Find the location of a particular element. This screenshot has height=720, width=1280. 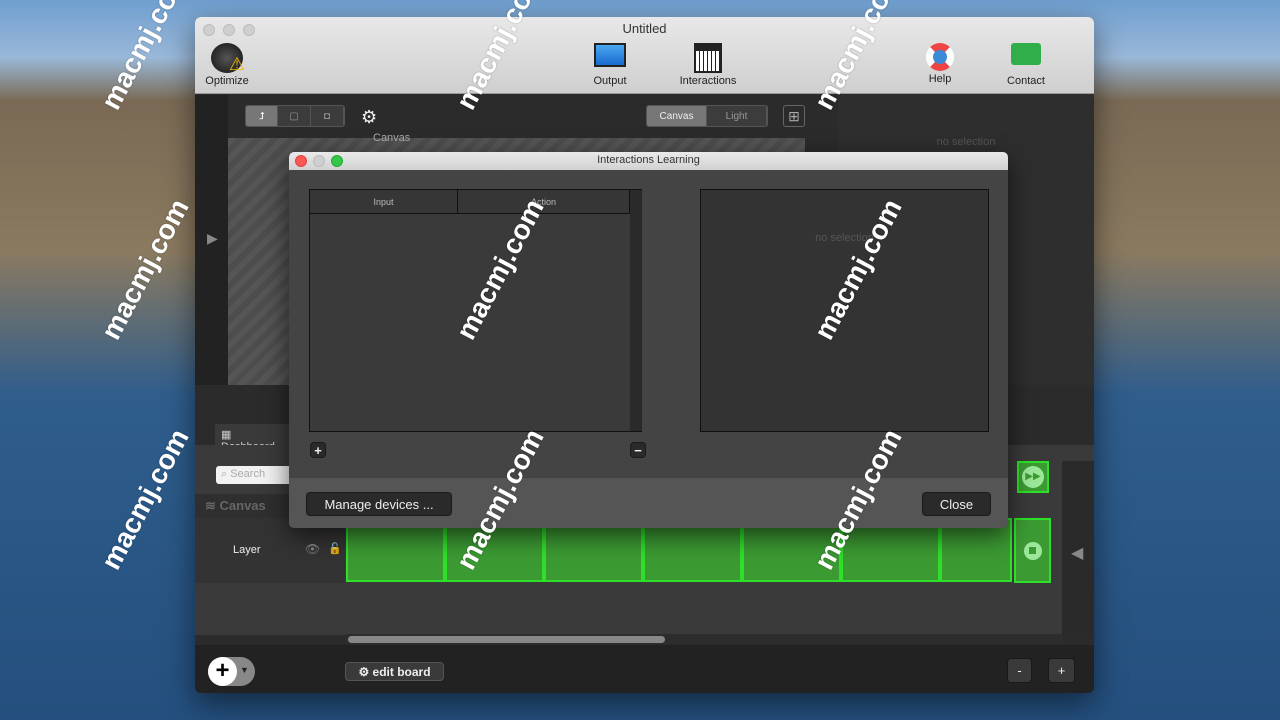

transform-tool-icon: ⮥ is located at coordinates (262, 116).